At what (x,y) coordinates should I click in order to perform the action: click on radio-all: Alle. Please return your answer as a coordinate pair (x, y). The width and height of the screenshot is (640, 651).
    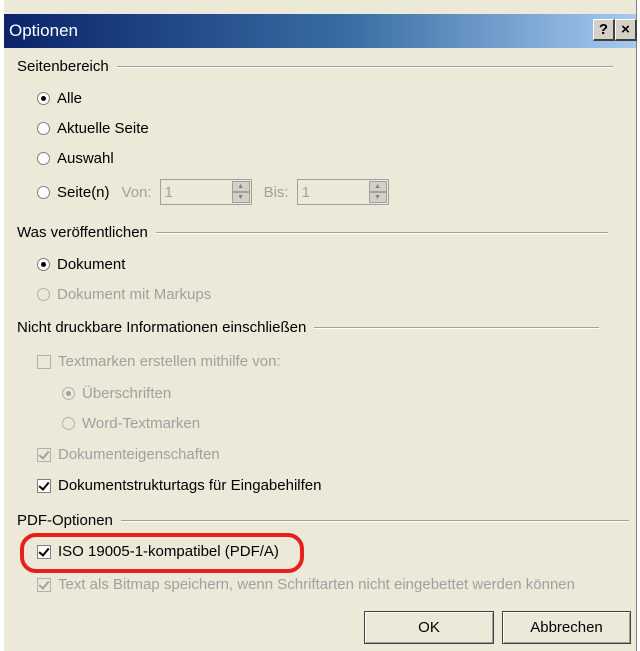
    Looking at the image, I should click on (59, 98).